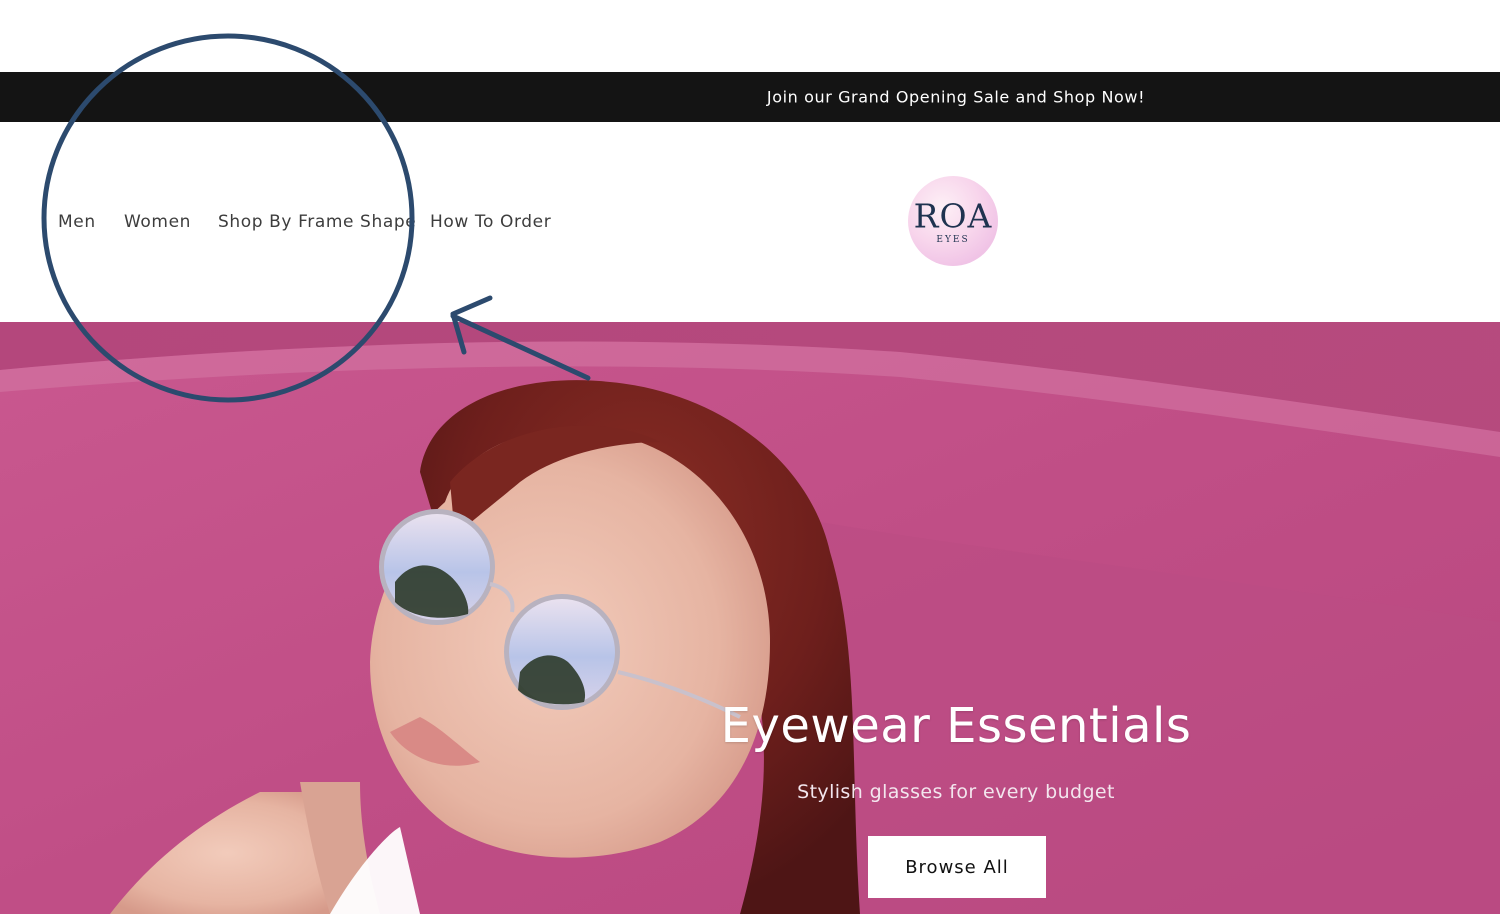 Image resolution: width=1500 pixels, height=914 pixels. I want to click on roa-eyes-logo: ROA EYES, so click(953, 221).